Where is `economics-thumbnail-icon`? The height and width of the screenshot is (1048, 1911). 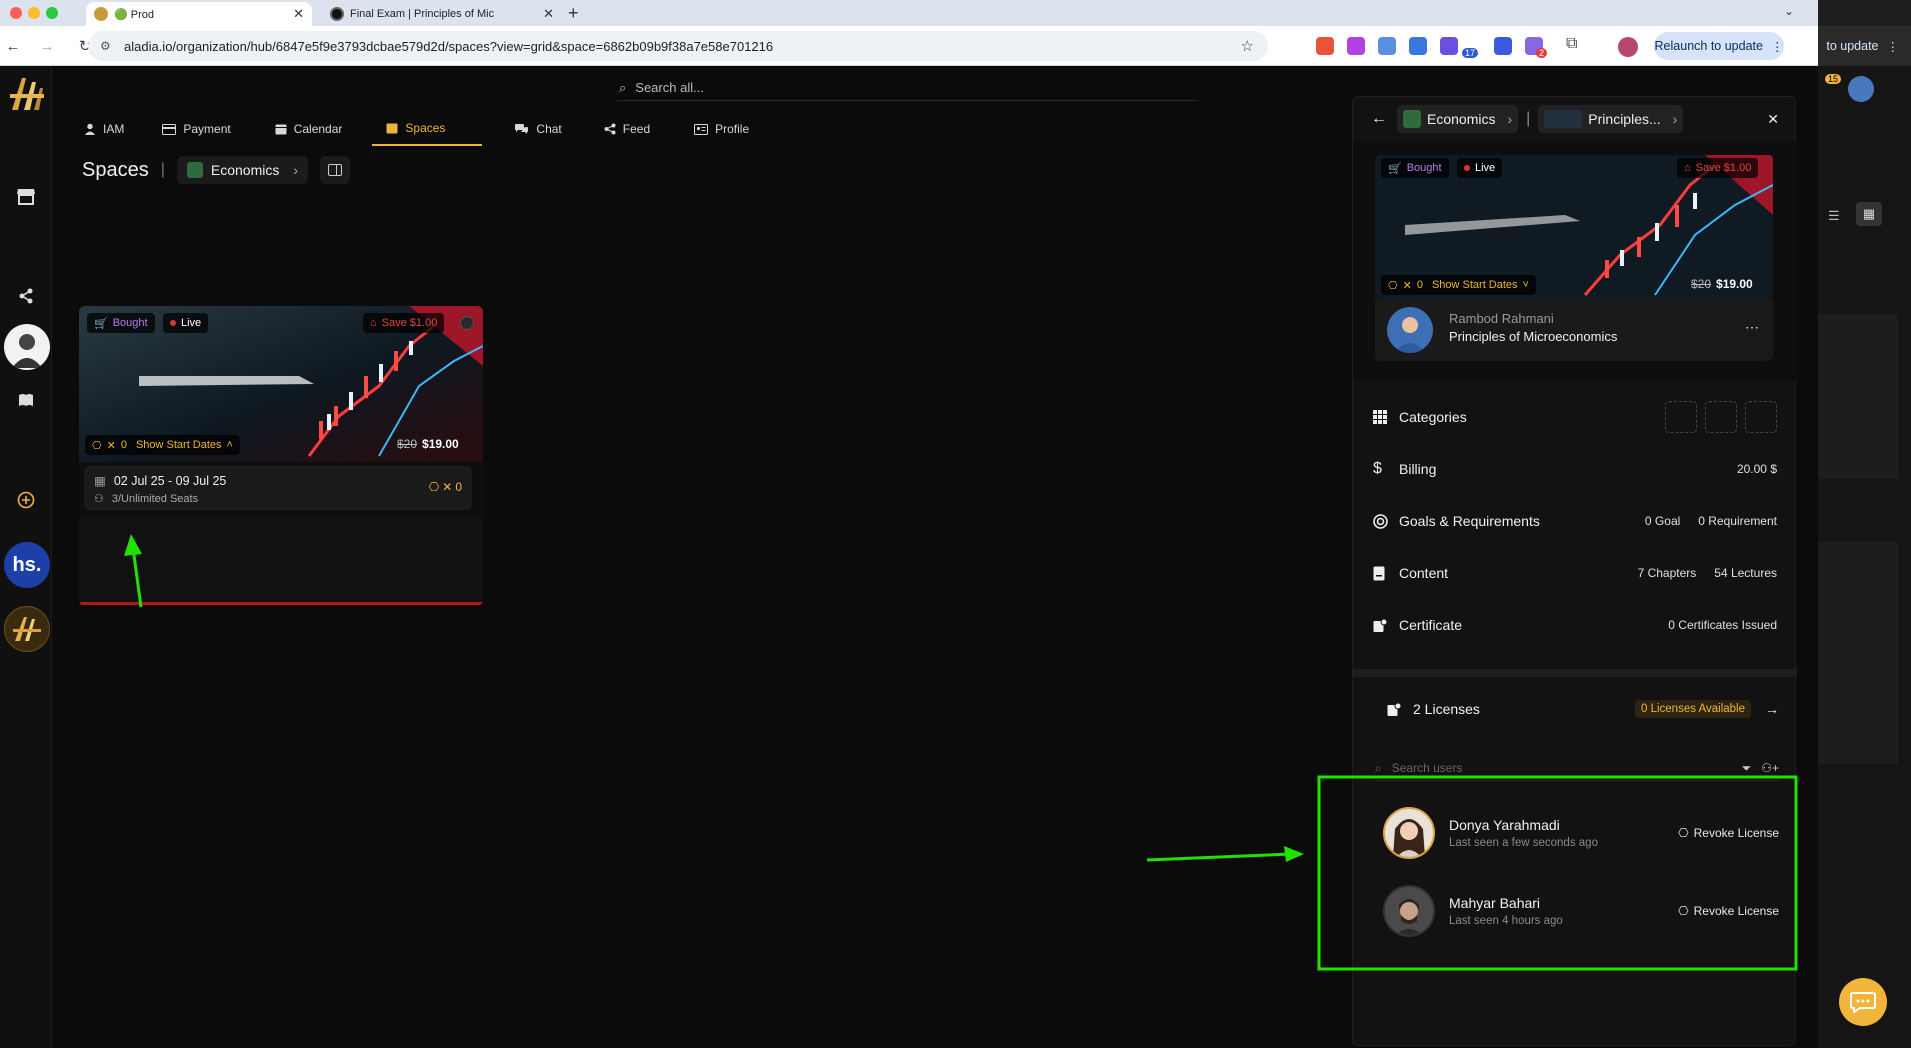 economics-thumbnail-icon is located at coordinates (1412, 119).